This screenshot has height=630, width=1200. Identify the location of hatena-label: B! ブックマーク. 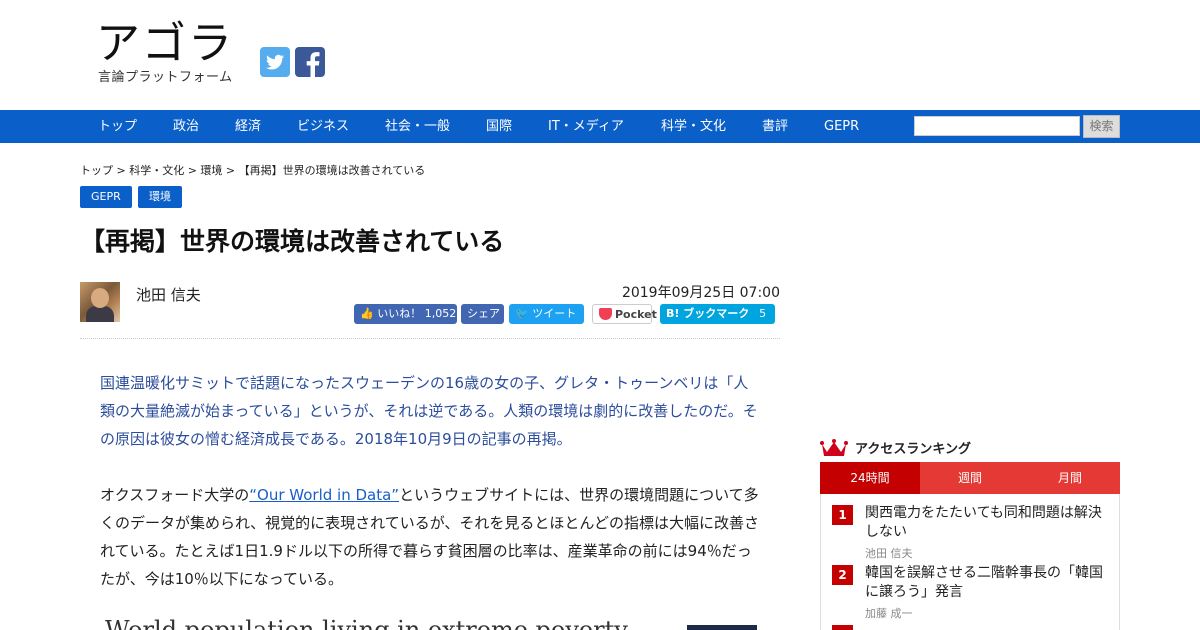
(708, 313).